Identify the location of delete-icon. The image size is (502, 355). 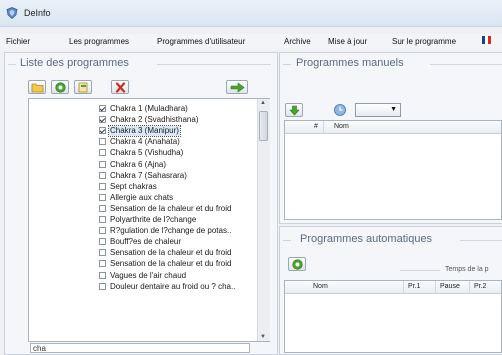
(120, 87).